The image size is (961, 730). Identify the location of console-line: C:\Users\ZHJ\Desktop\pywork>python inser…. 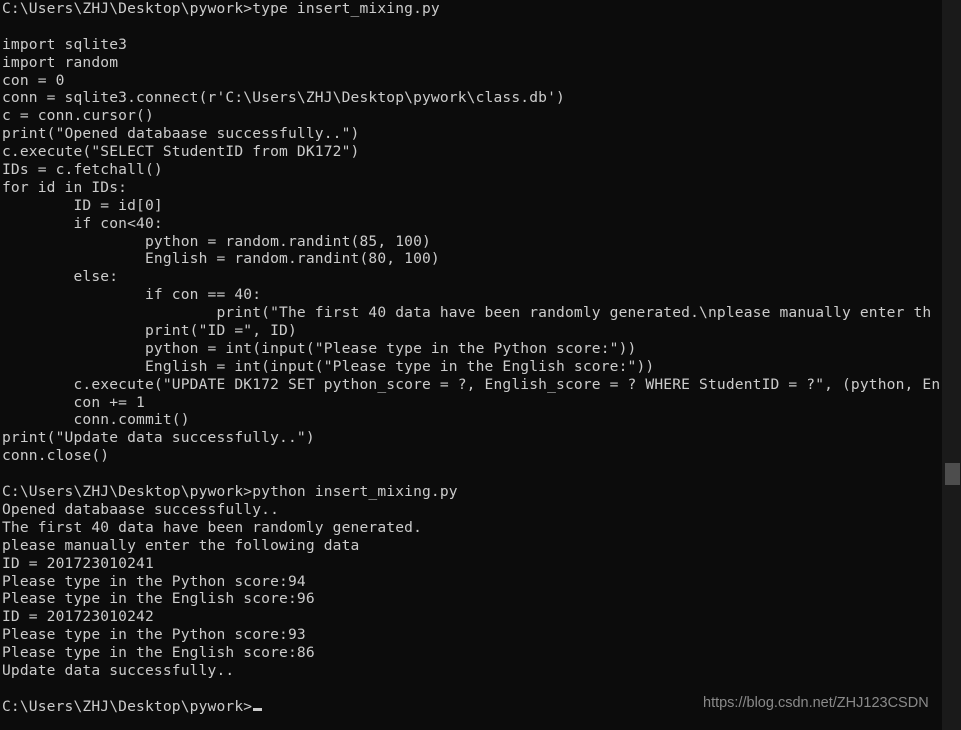
(230, 492).